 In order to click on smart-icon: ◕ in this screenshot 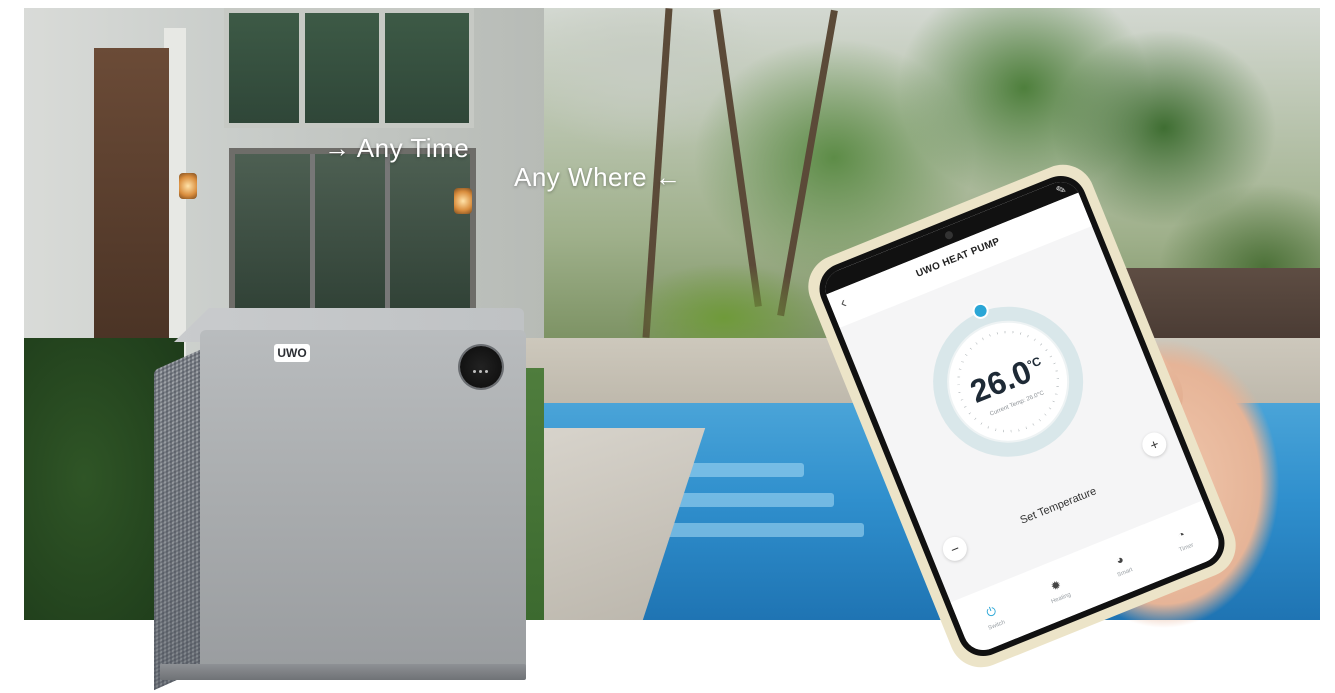, I will do `click(1119, 559)`.